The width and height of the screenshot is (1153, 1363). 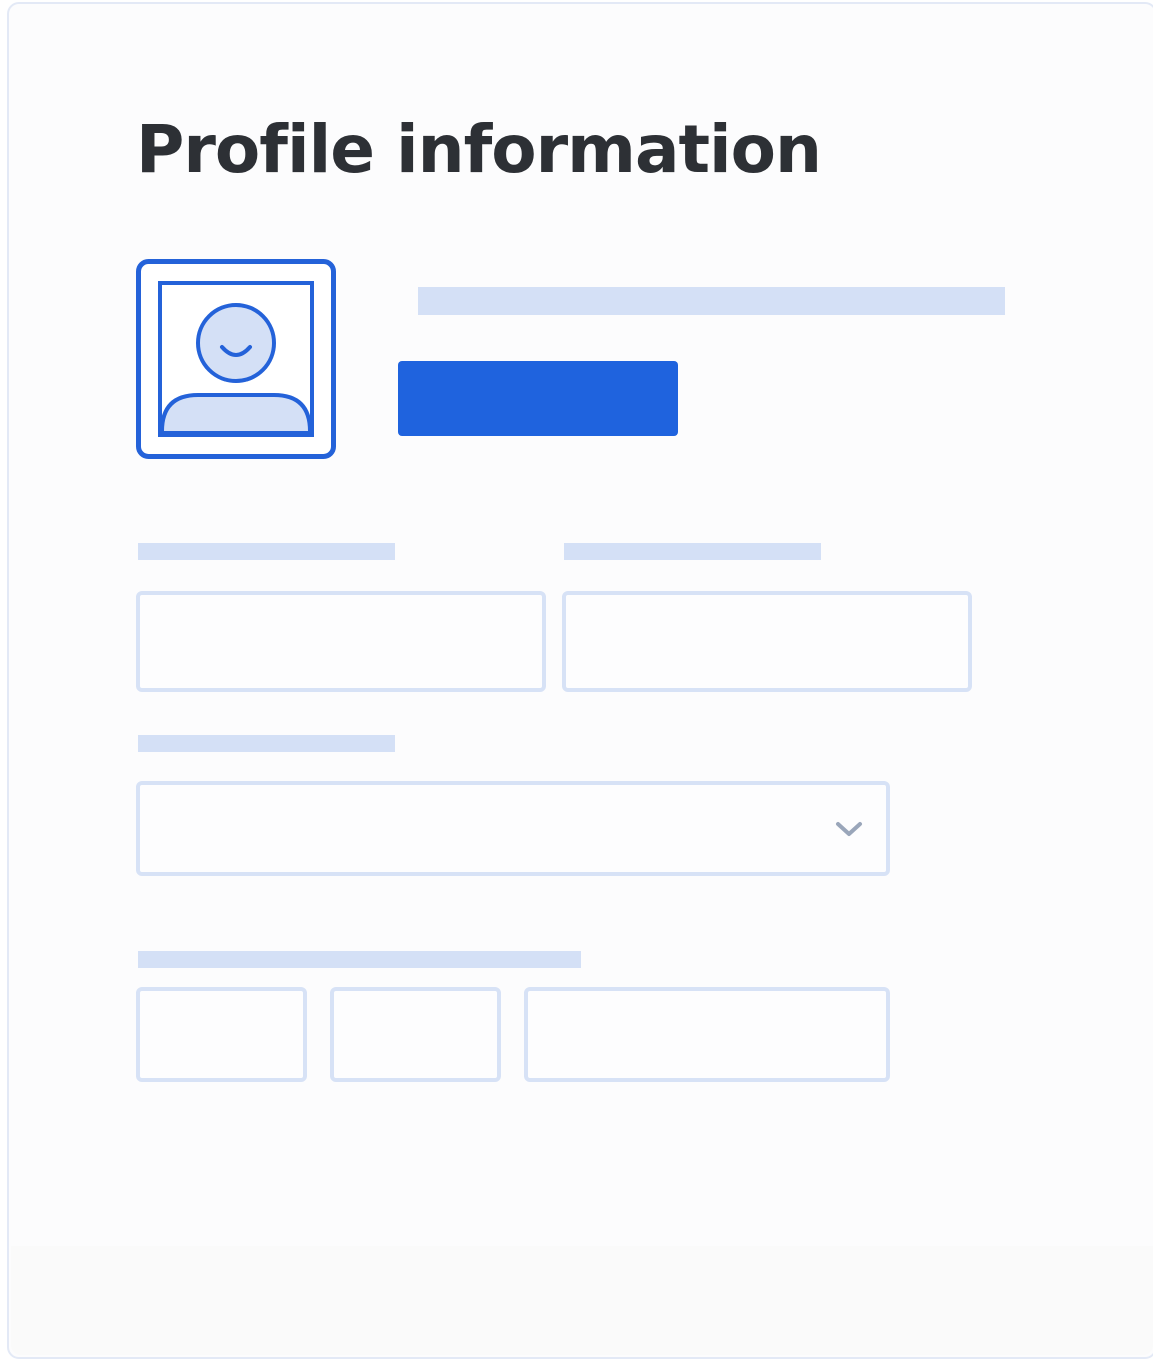 I want to click on first-field-label-placeholder, so click(x=266, y=551).